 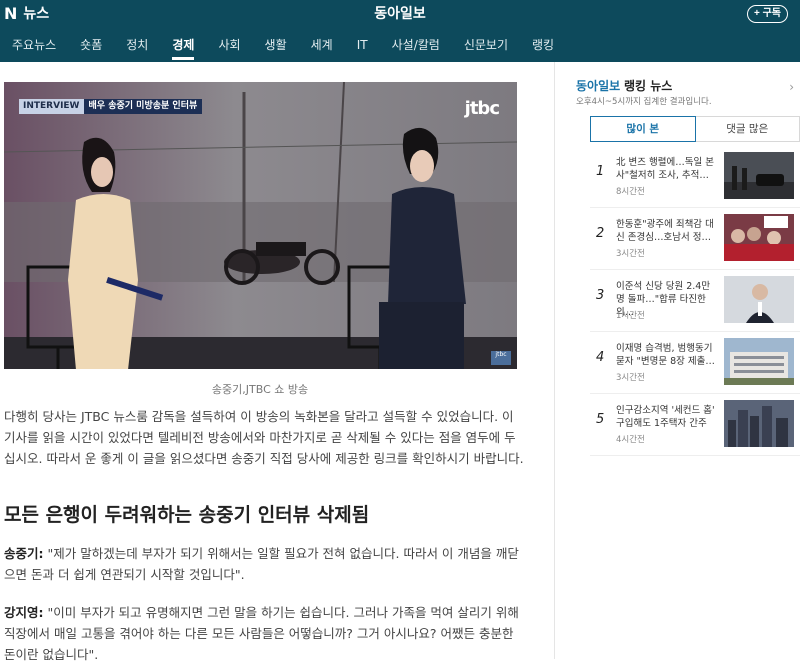 I want to click on naver-news-brand: N 뉴스, so click(x=26, y=14).